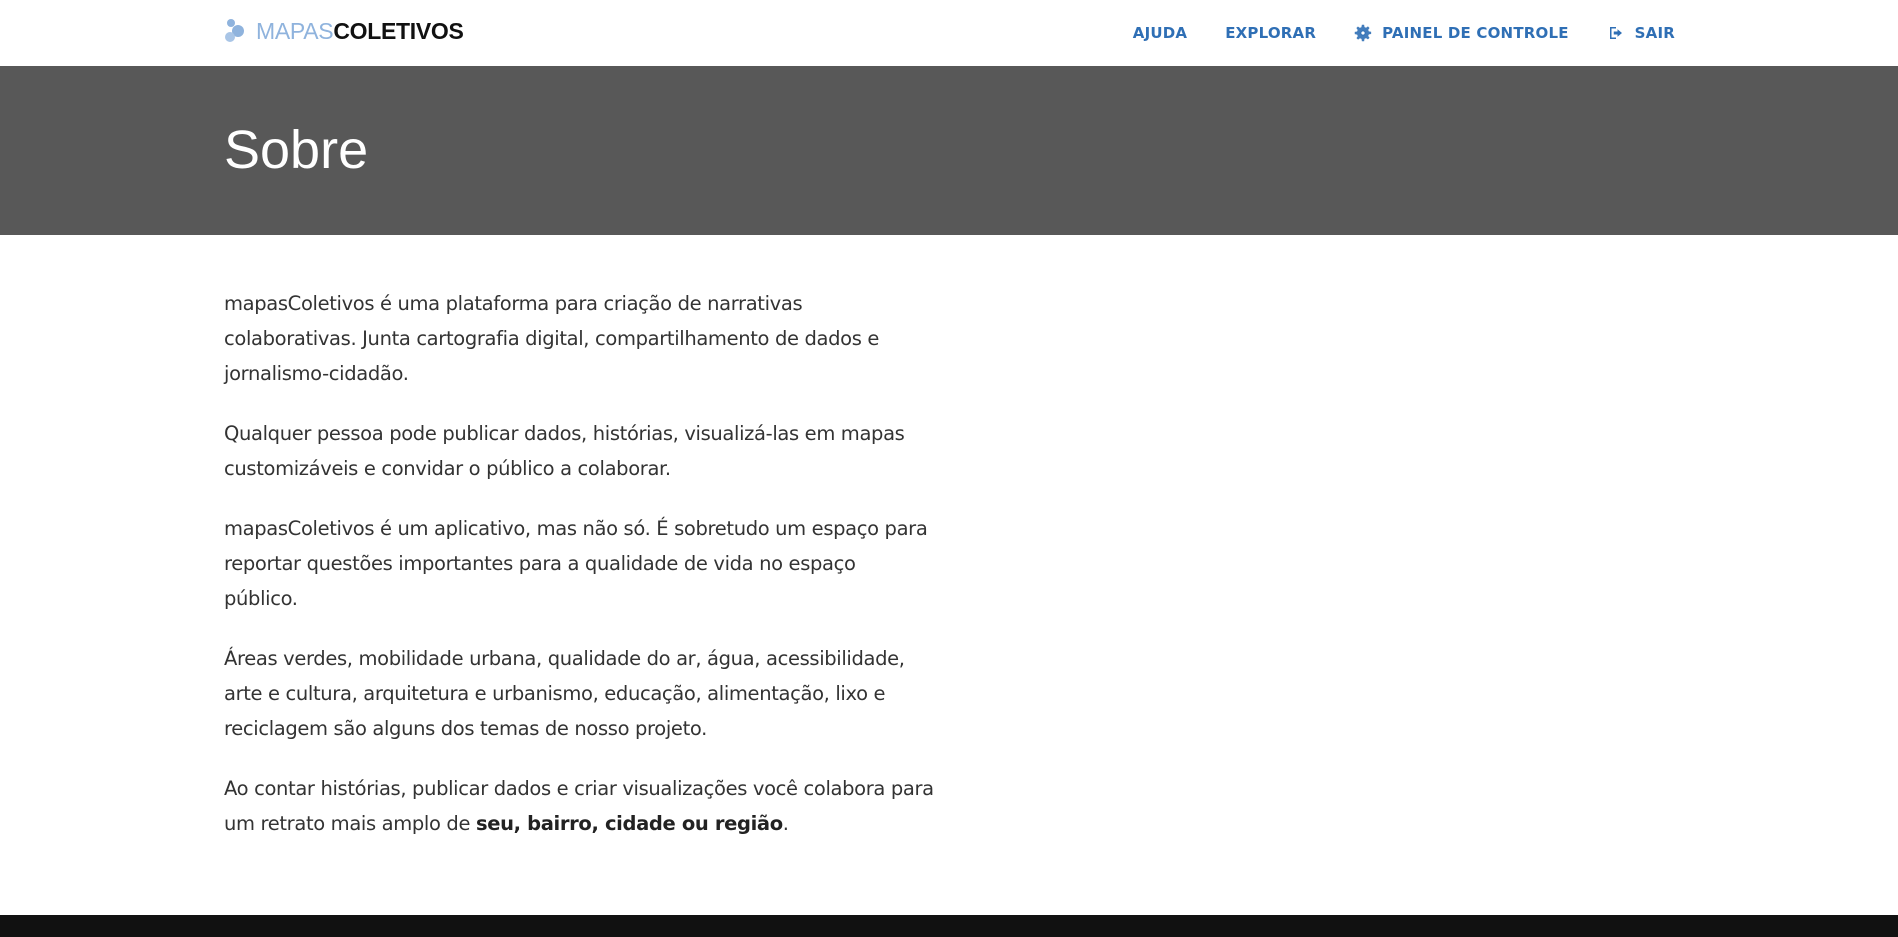 Image resolution: width=1898 pixels, height=937 pixels. I want to click on sign-out-icon, so click(1615, 33).